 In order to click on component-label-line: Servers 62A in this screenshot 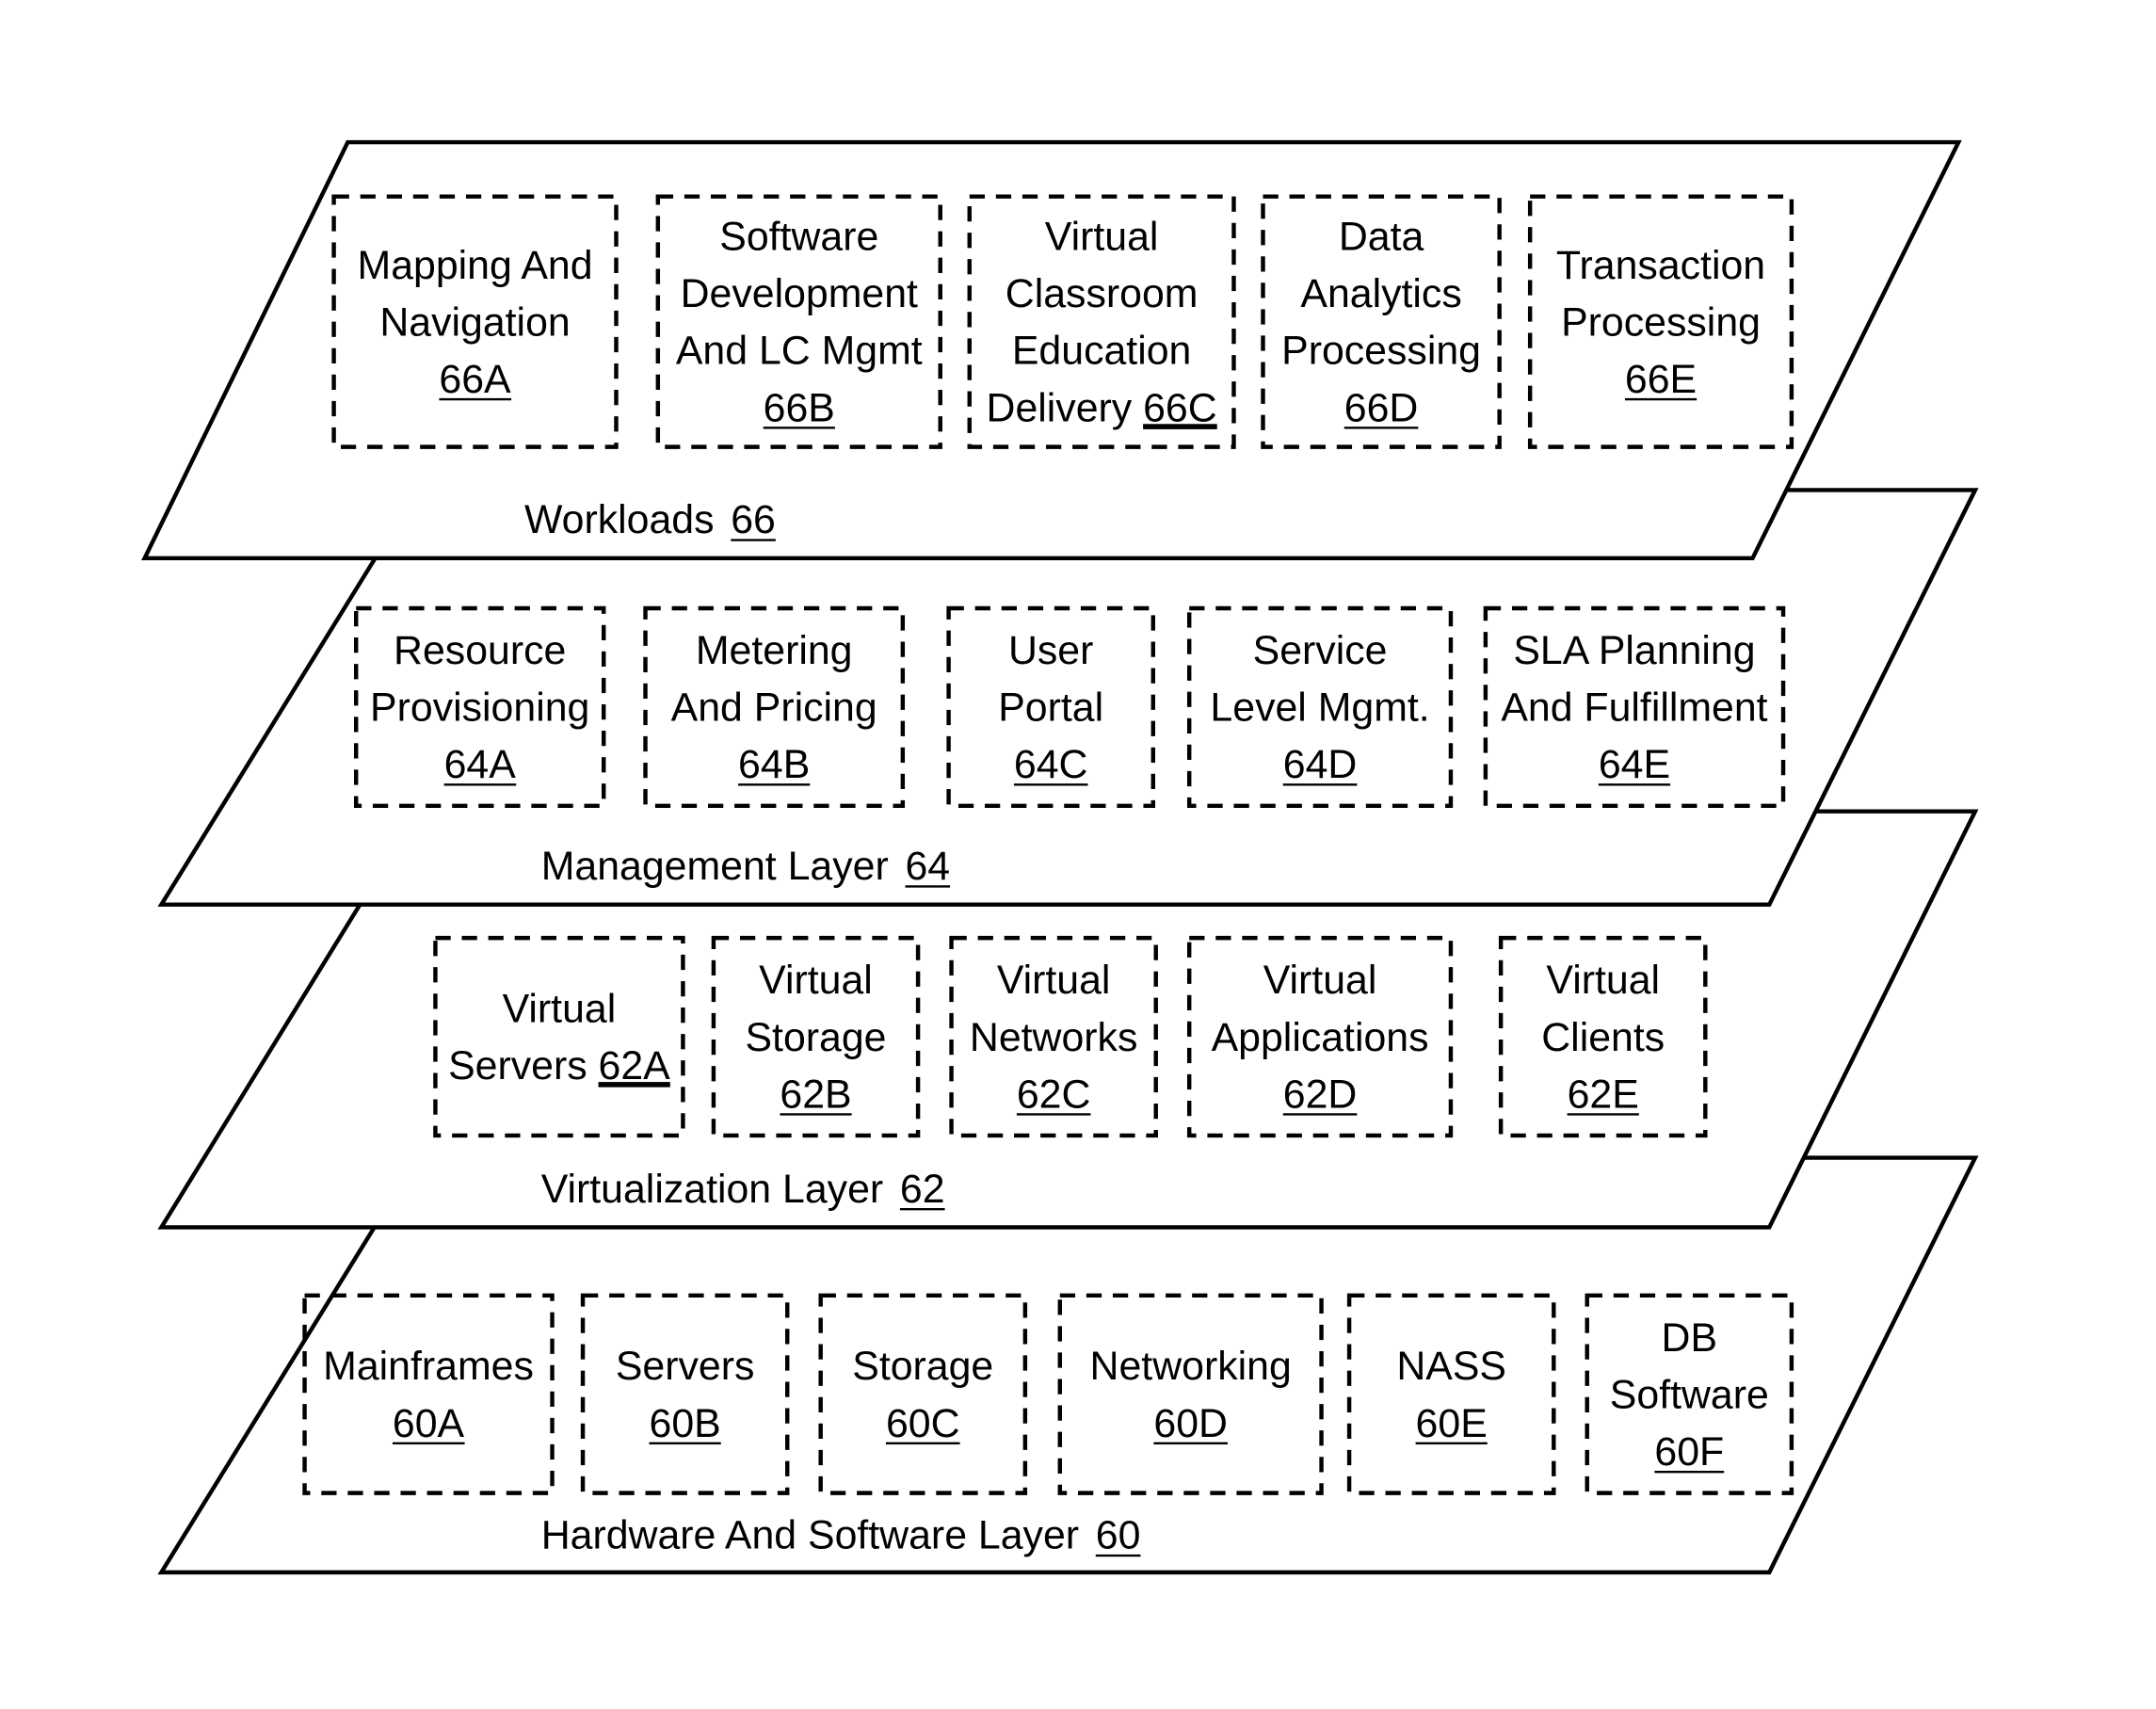, I will do `click(559, 1066)`.